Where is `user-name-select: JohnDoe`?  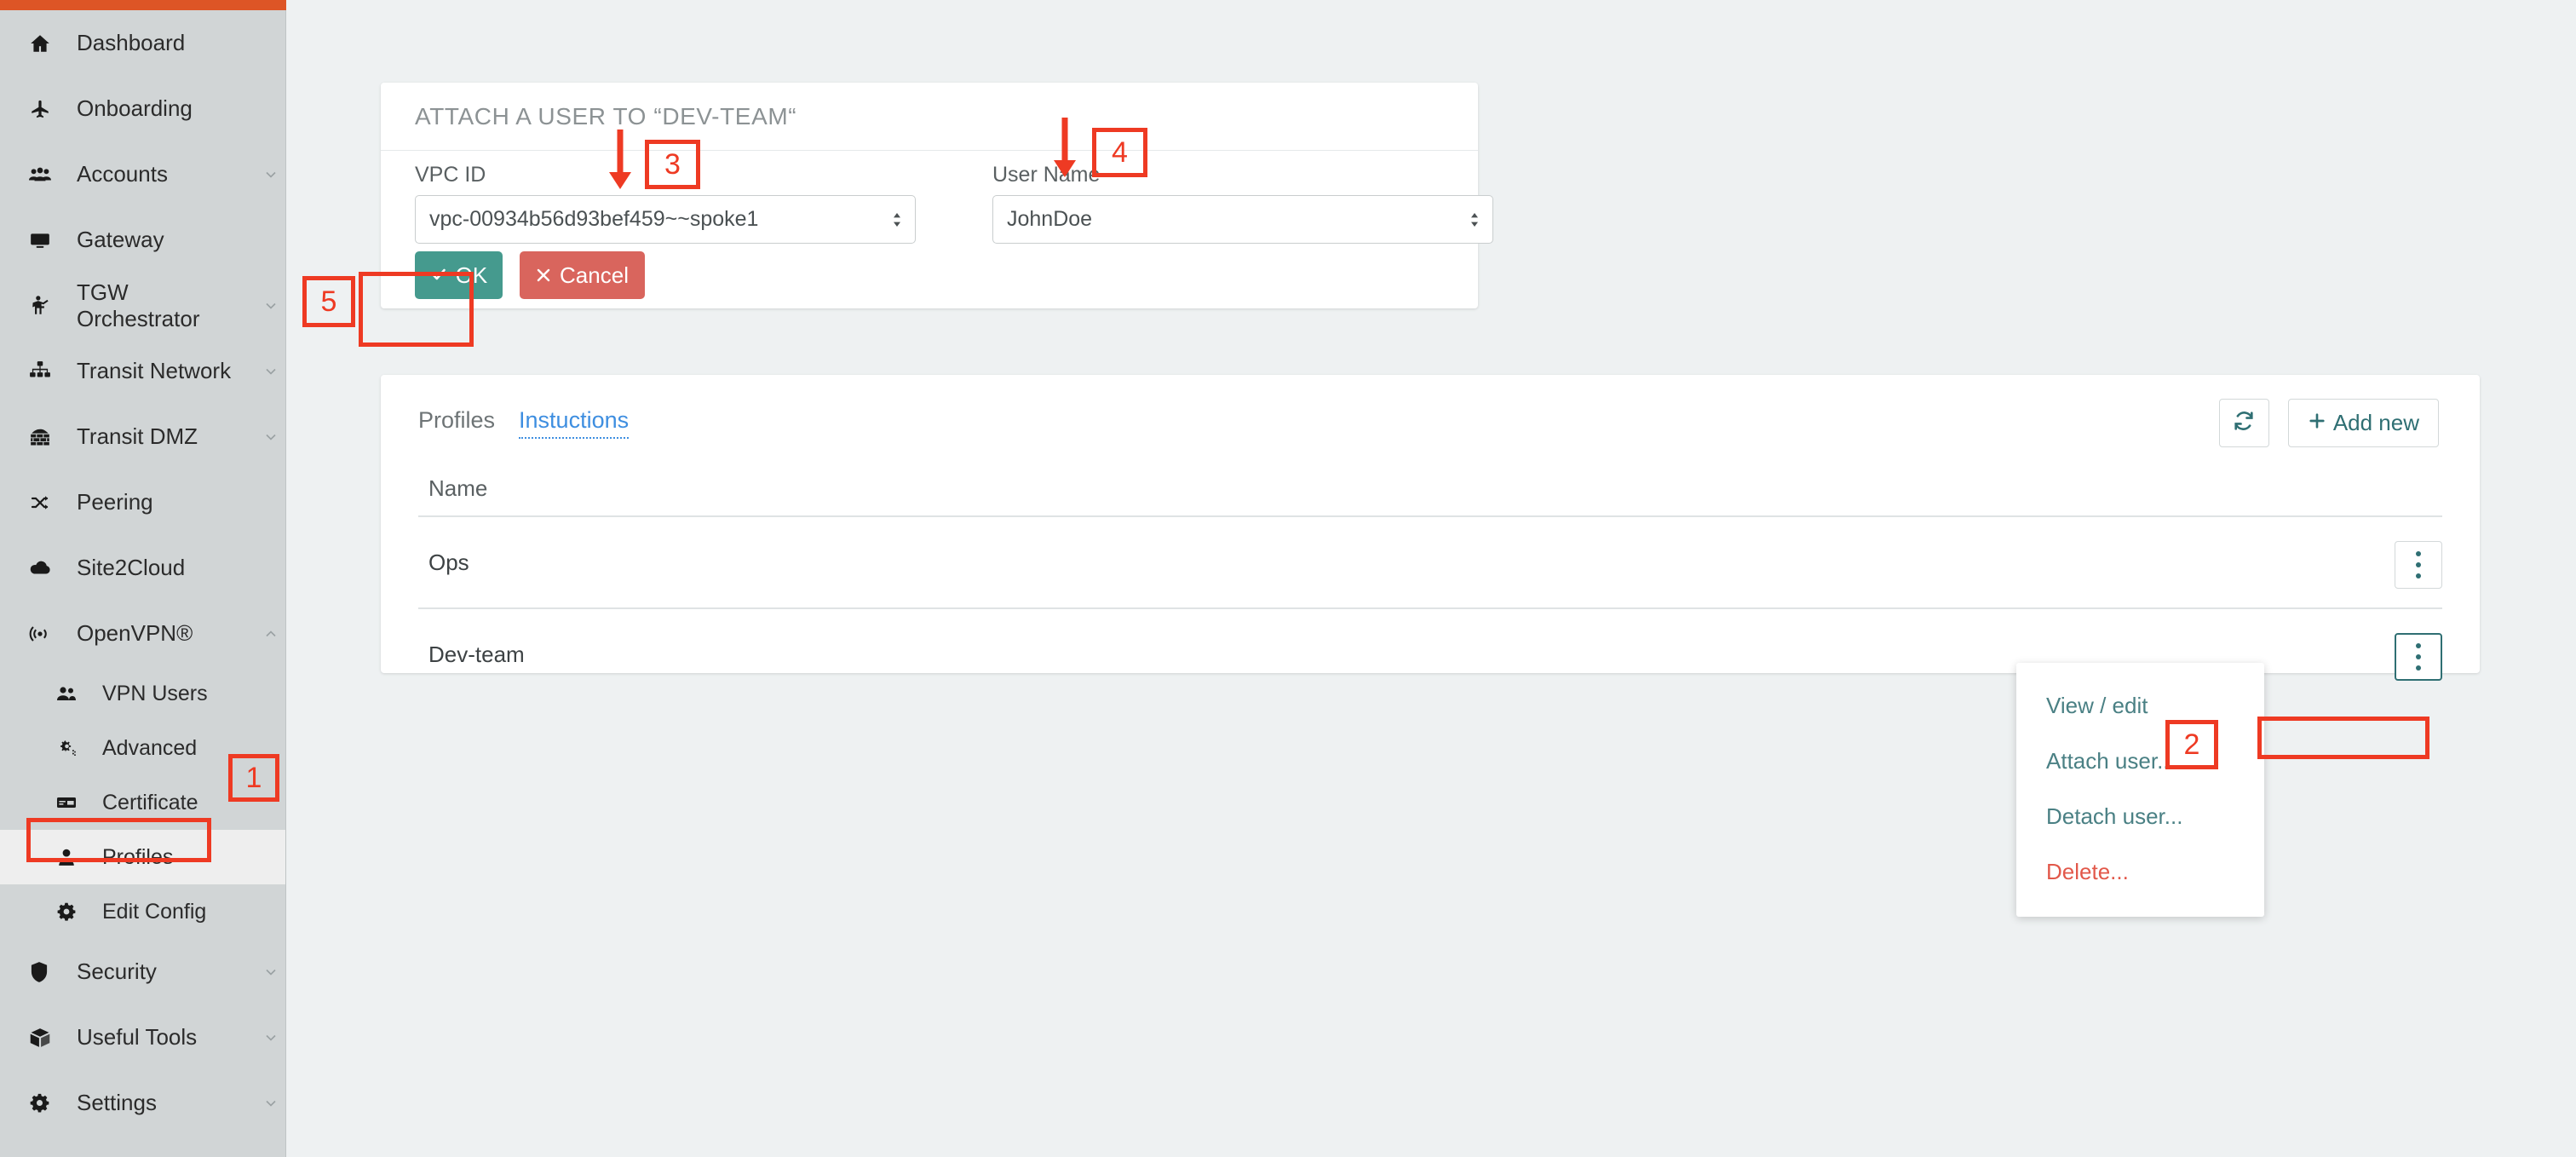 user-name-select: JohnDoe is located at coordinates (1242, 220).